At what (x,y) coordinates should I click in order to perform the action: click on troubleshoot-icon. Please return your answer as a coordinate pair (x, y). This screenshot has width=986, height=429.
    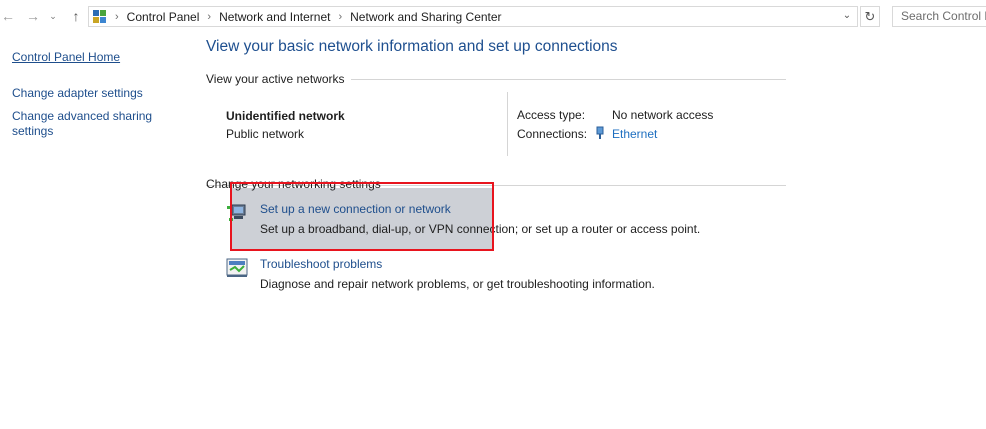
    Looking at the image, I should click on (237, 267).